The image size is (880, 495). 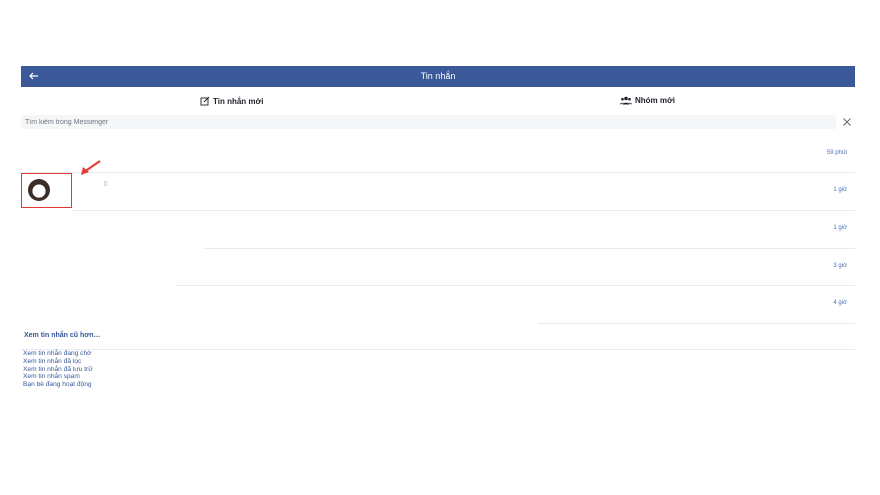 I want to click on conversation-time: 4 giờ, so click(x=840, y=303).